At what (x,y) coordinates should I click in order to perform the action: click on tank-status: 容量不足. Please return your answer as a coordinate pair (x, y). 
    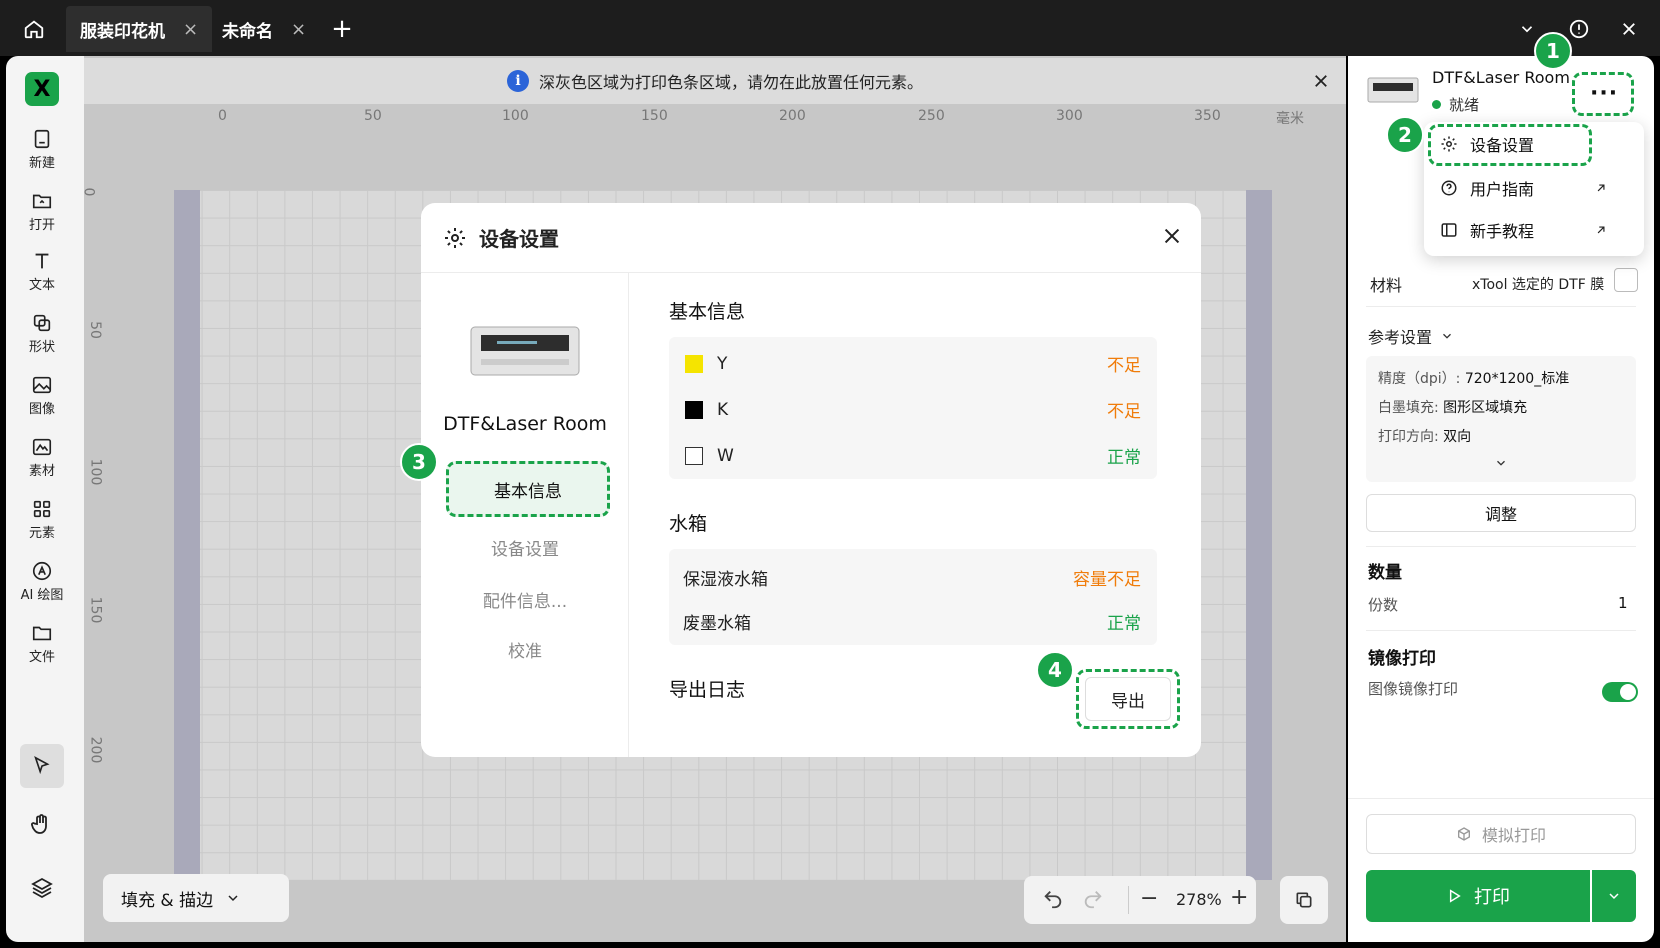
    Looking at the image, I should click on (1107, 580).